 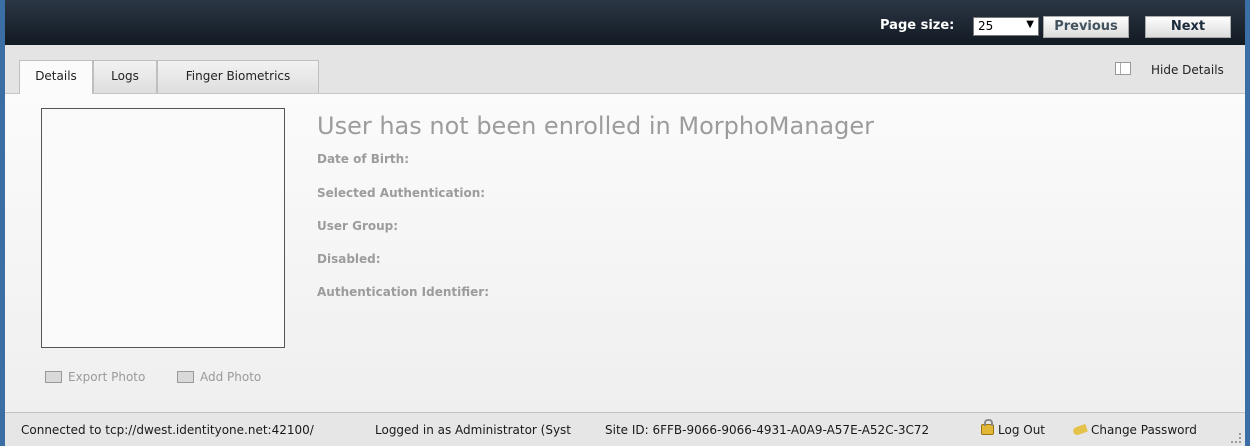 I want to click on page-size-value: 25, so click(x=986, y=26).